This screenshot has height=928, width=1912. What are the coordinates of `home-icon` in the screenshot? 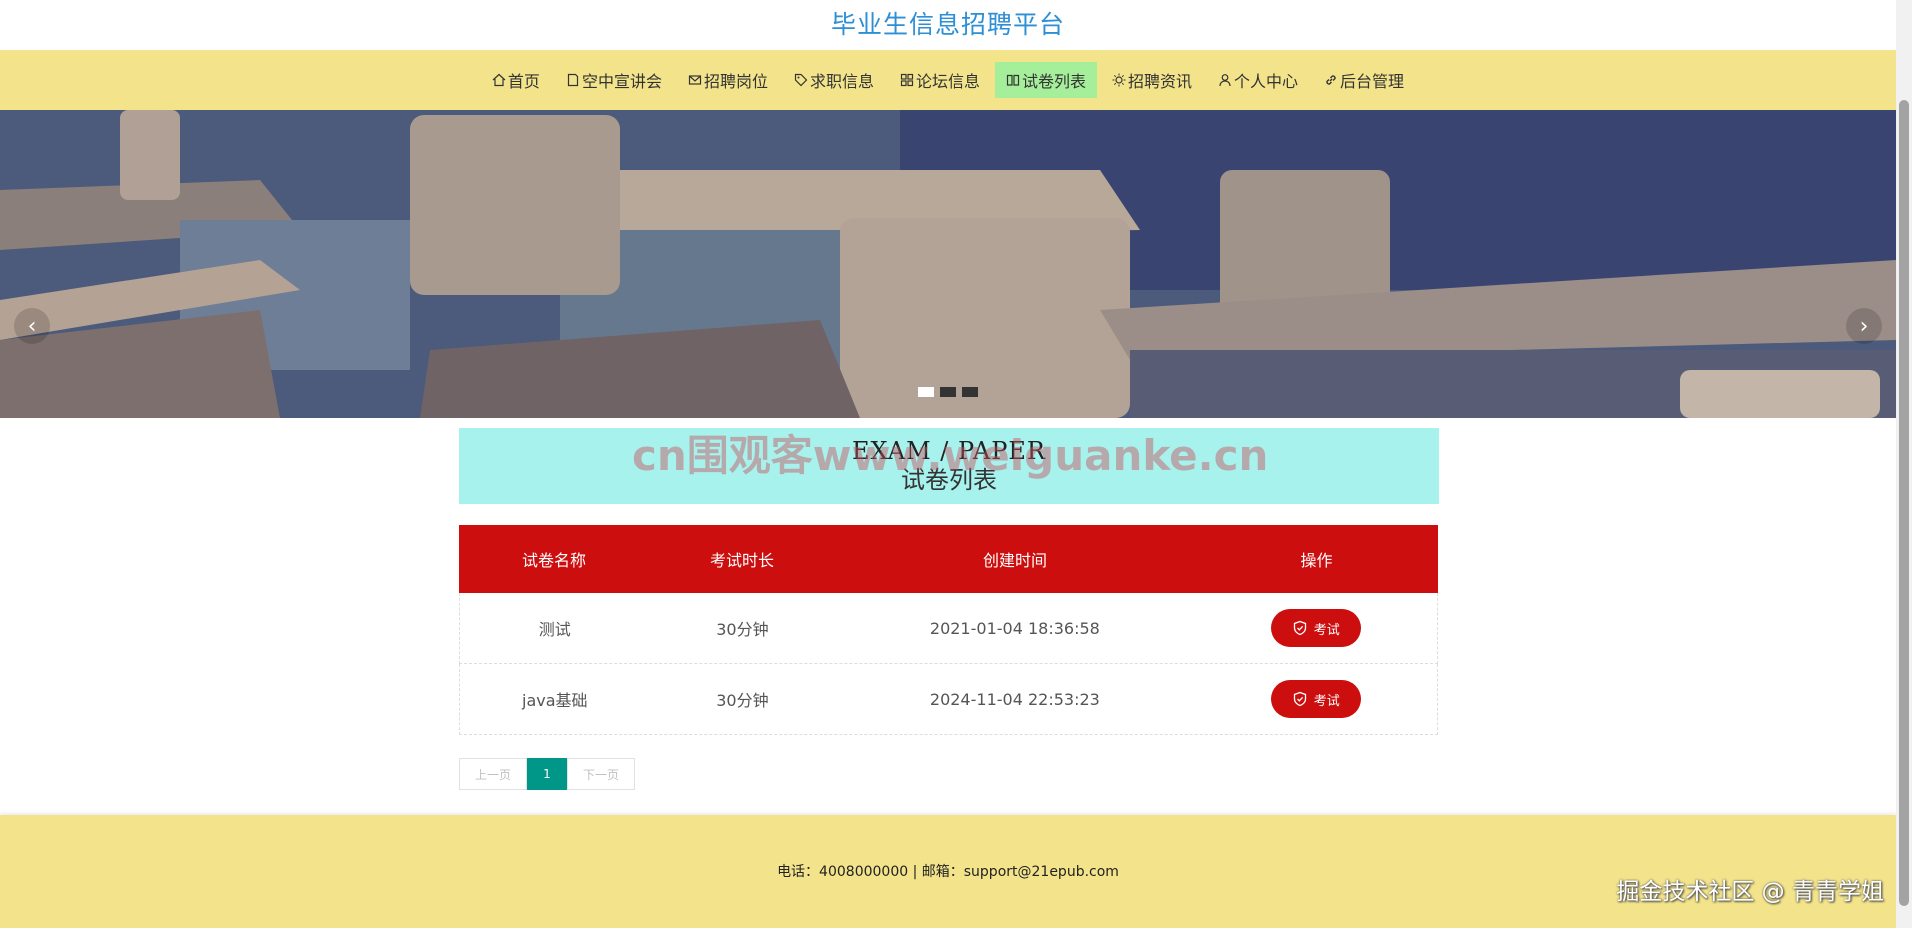 It's located at (499, 80).